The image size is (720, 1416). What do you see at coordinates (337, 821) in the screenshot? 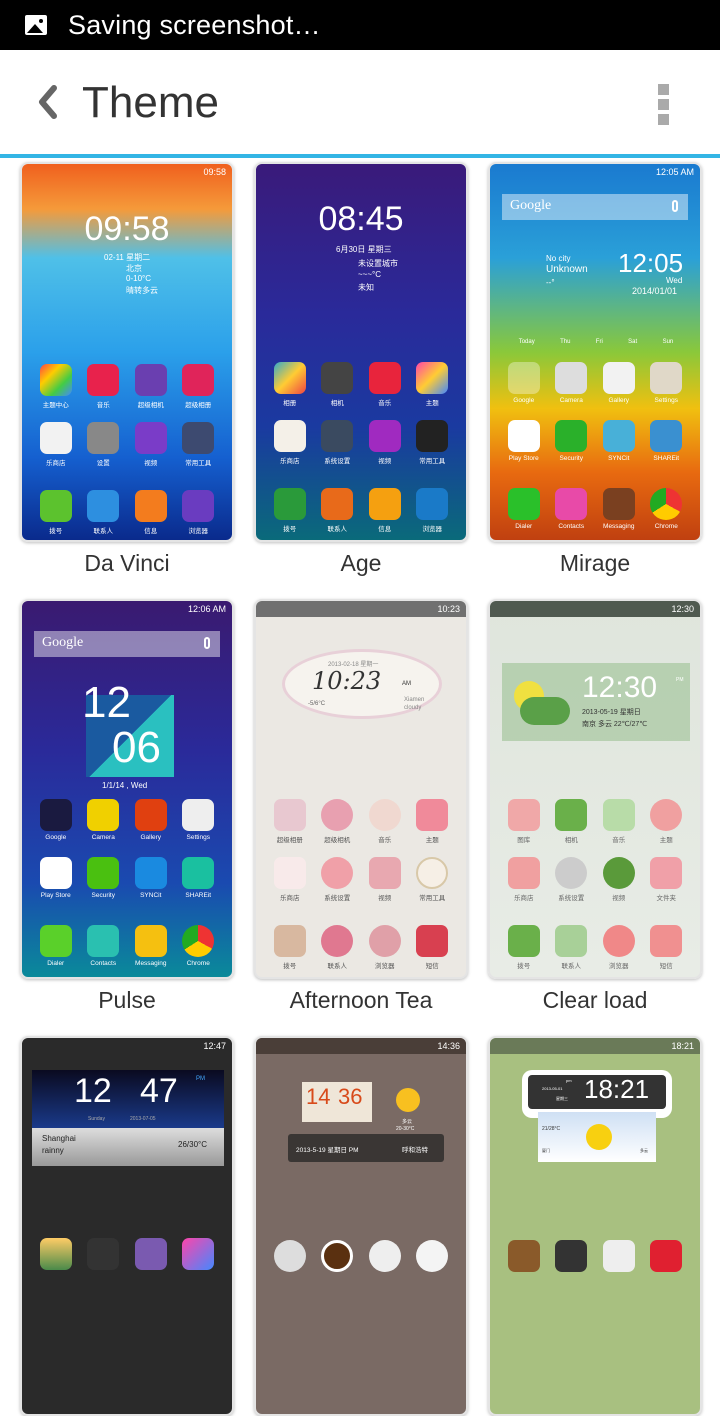
I see `app-icon: 超级相机` at bounding box center [337, 821].